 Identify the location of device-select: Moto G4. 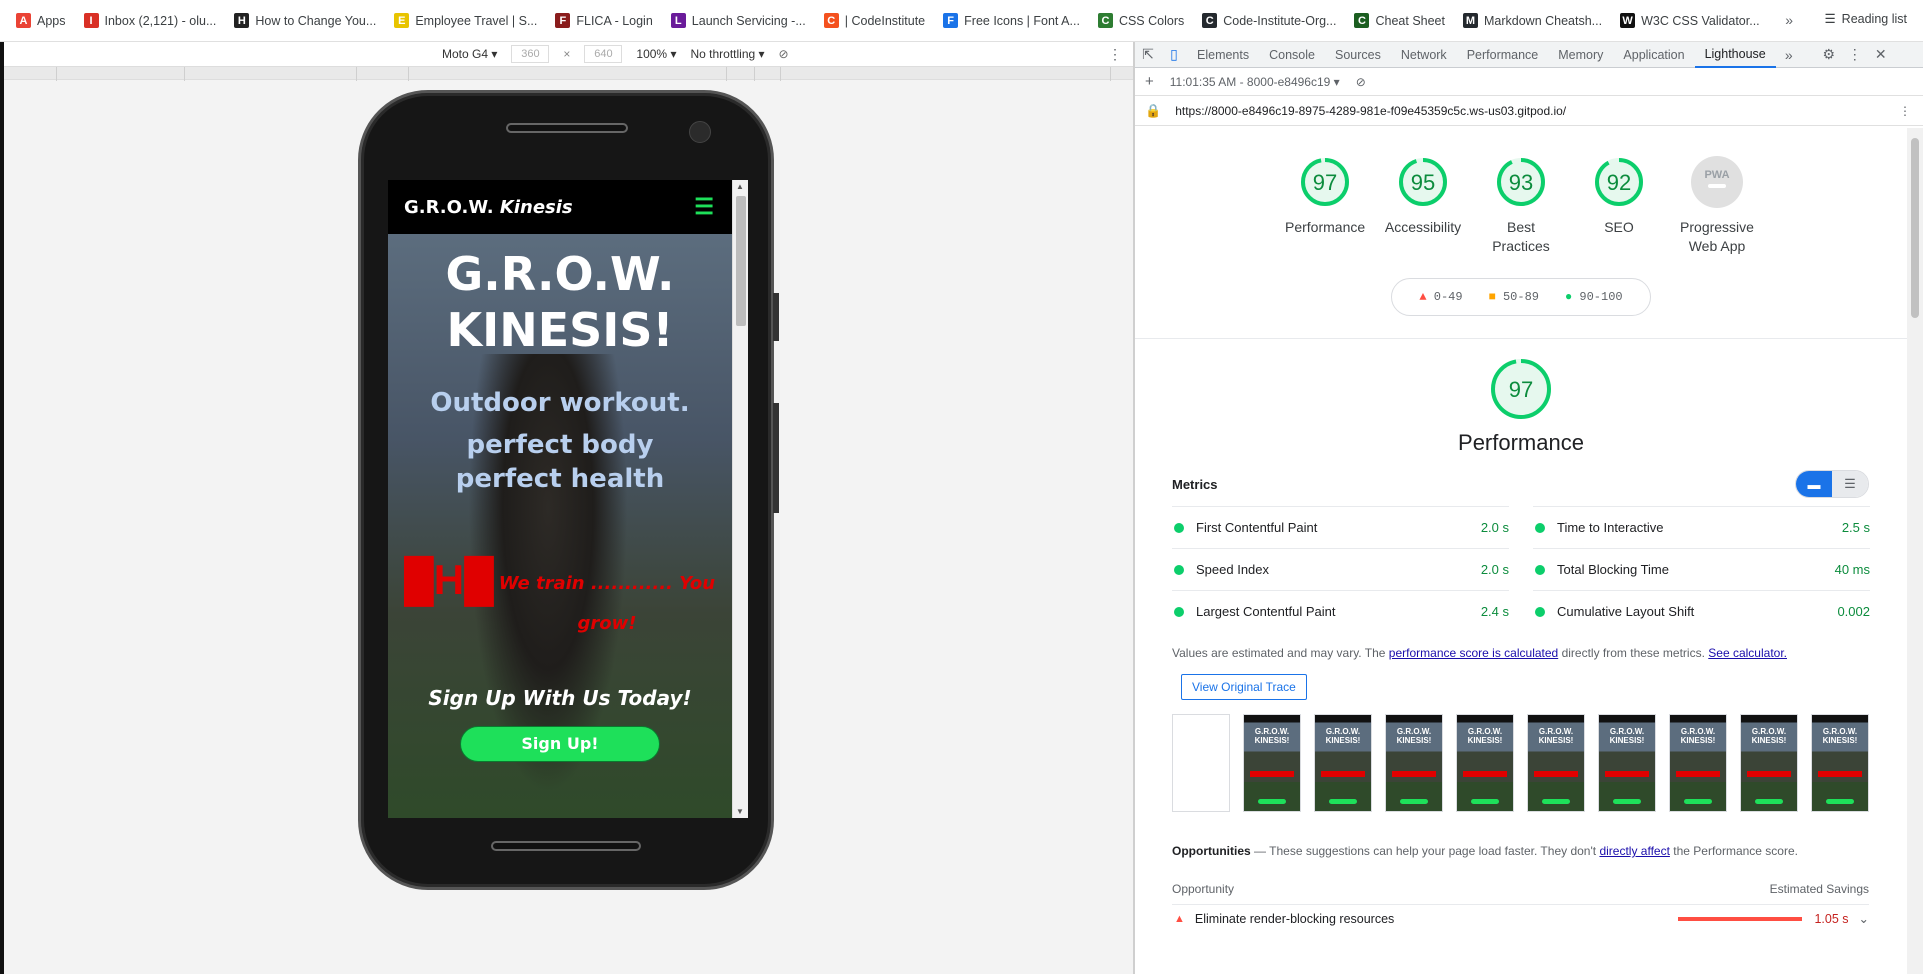
(469, 54).